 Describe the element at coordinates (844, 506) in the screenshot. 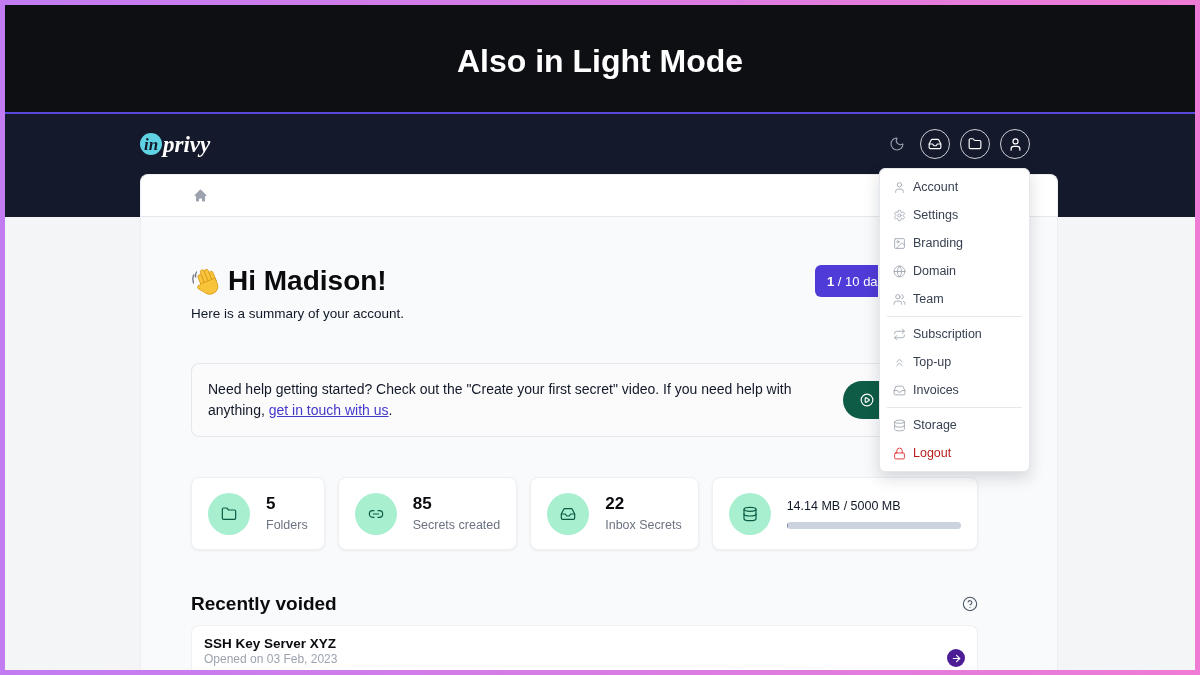

I see `storage-reading: 14.14 MB / 5000 MB` at that location.